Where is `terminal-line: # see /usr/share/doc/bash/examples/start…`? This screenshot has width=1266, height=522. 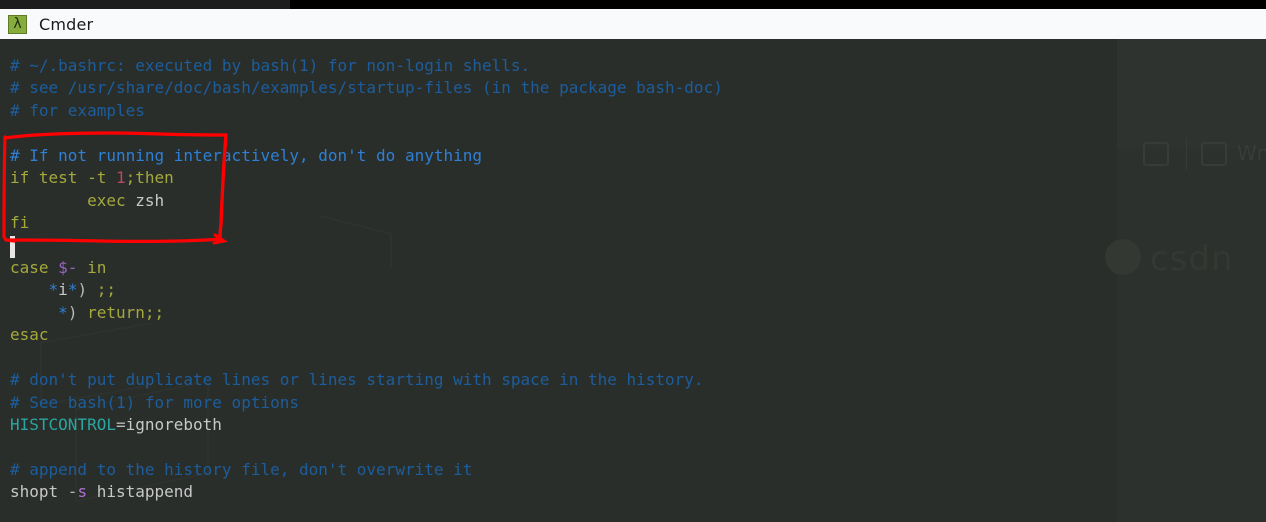
terminal-line: # see /usr/share/doc/bash/examples/start… is located at coordinates (366, 88).